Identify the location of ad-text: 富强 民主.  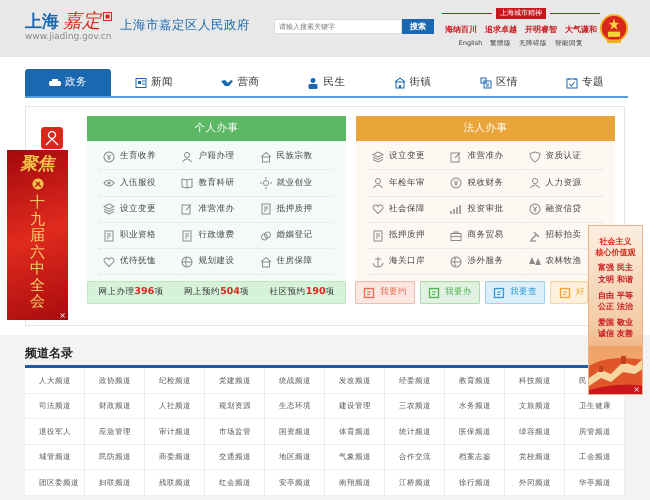
(615, 268).